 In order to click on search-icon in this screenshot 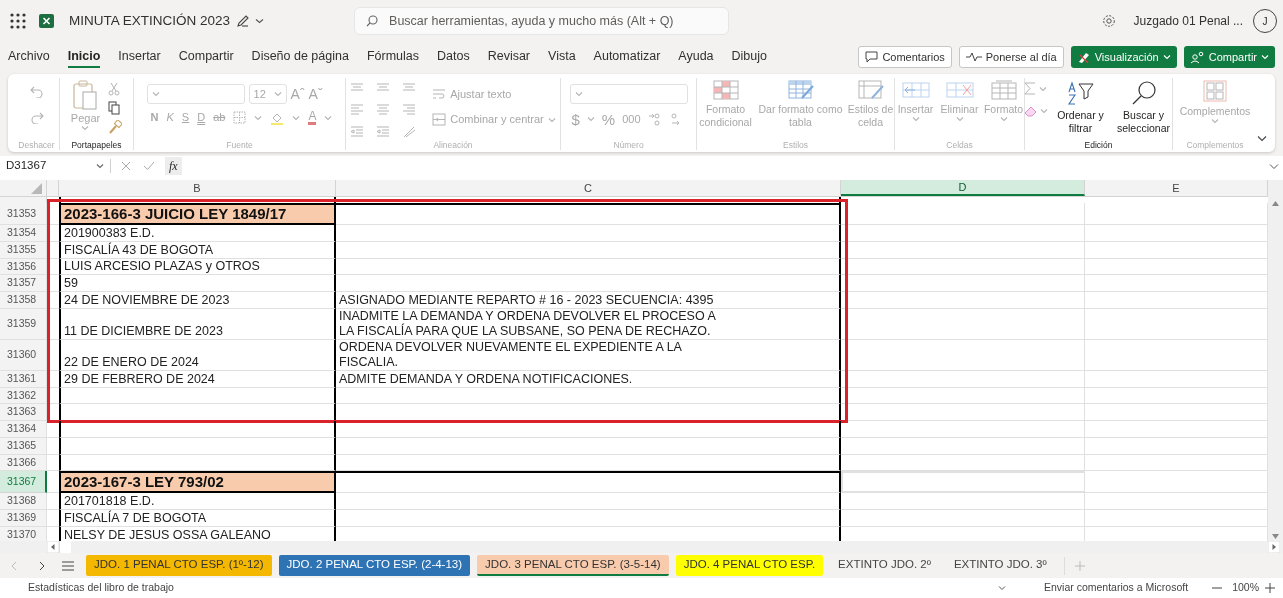, I will do `click(372, 21)`.